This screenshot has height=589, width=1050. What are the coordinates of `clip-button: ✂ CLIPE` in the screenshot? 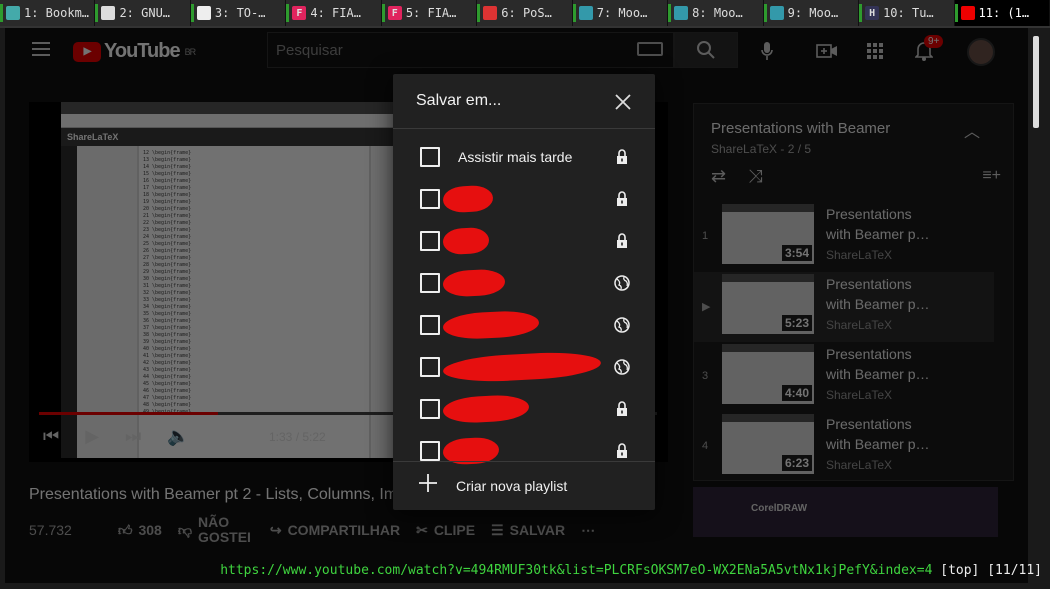 It's located at (445, 530).